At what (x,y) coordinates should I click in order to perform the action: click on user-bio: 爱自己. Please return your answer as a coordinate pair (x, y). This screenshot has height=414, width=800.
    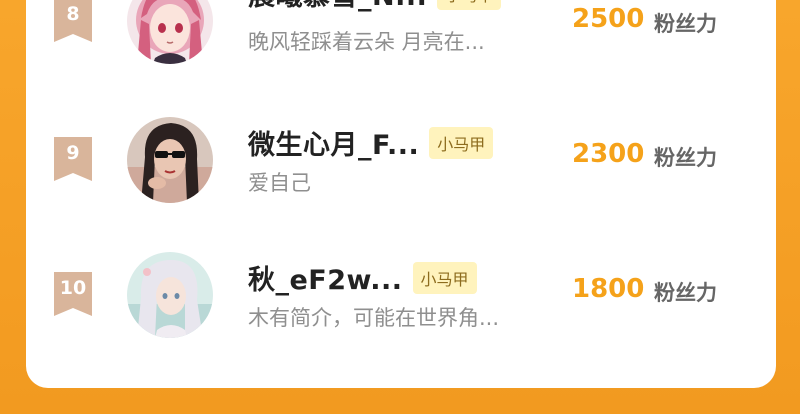
    Looking at the image, I should click on (279, 183).